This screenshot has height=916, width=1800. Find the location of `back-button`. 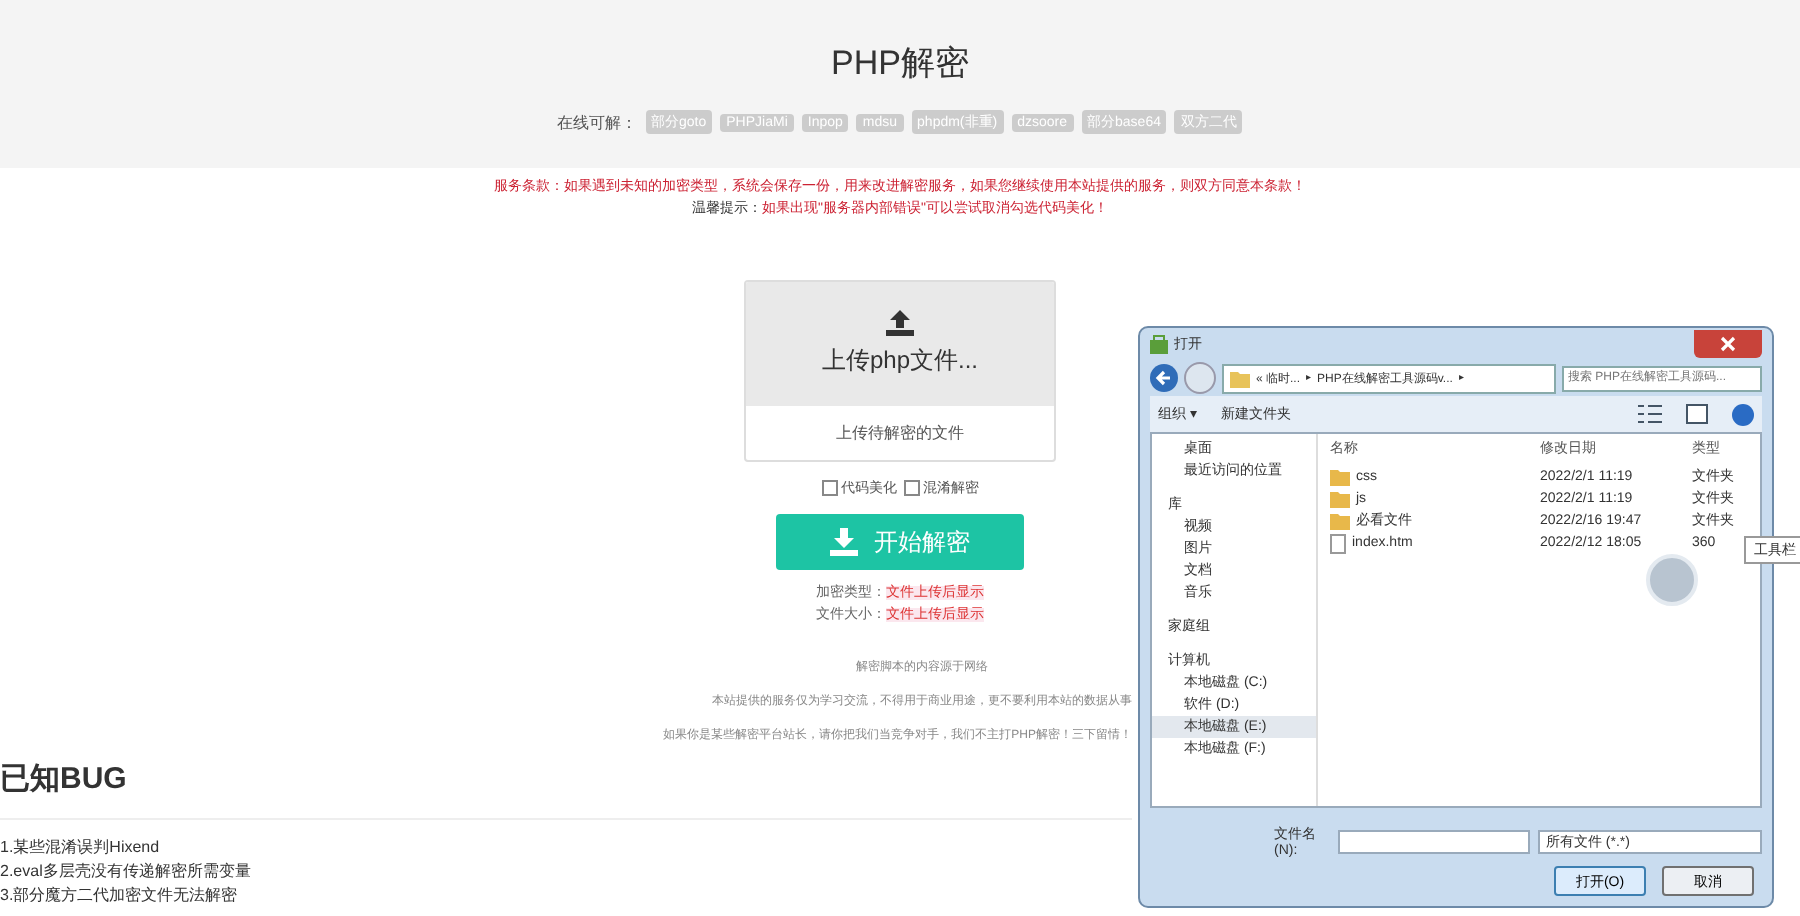

back-button is located at coordinates (1164, 378).